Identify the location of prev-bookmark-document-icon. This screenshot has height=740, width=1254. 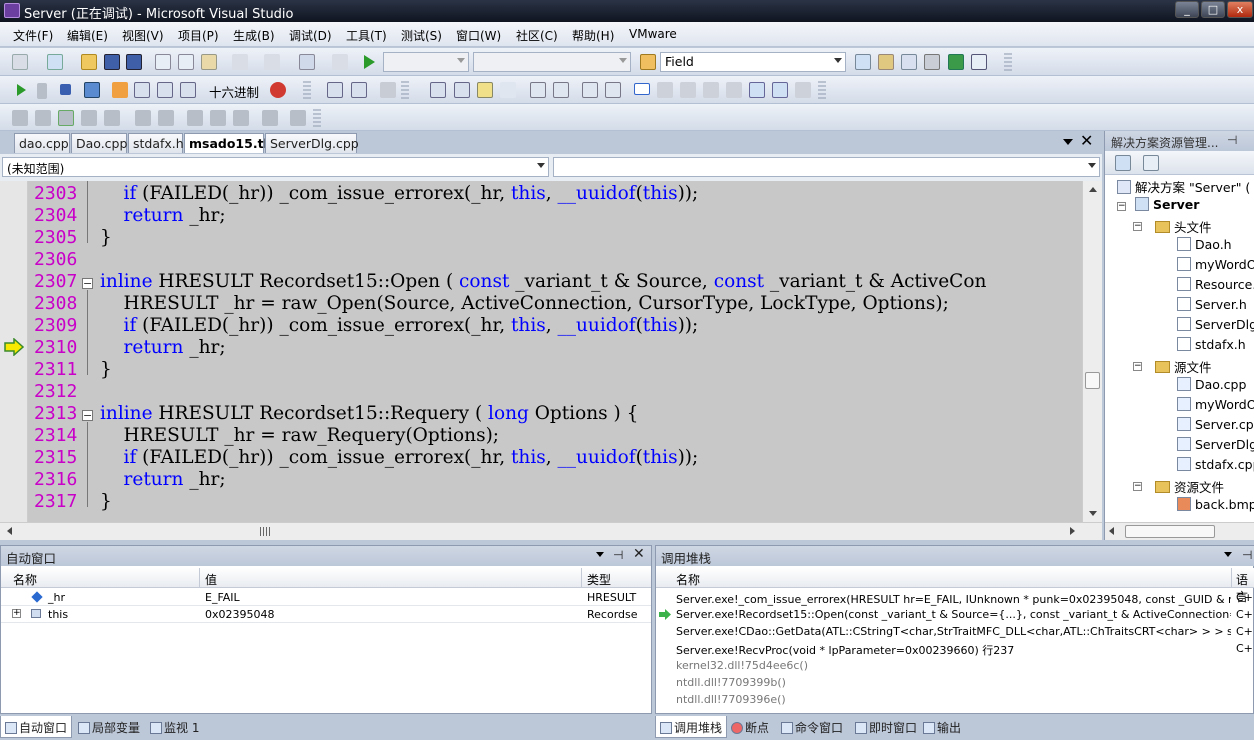
(757, 90).